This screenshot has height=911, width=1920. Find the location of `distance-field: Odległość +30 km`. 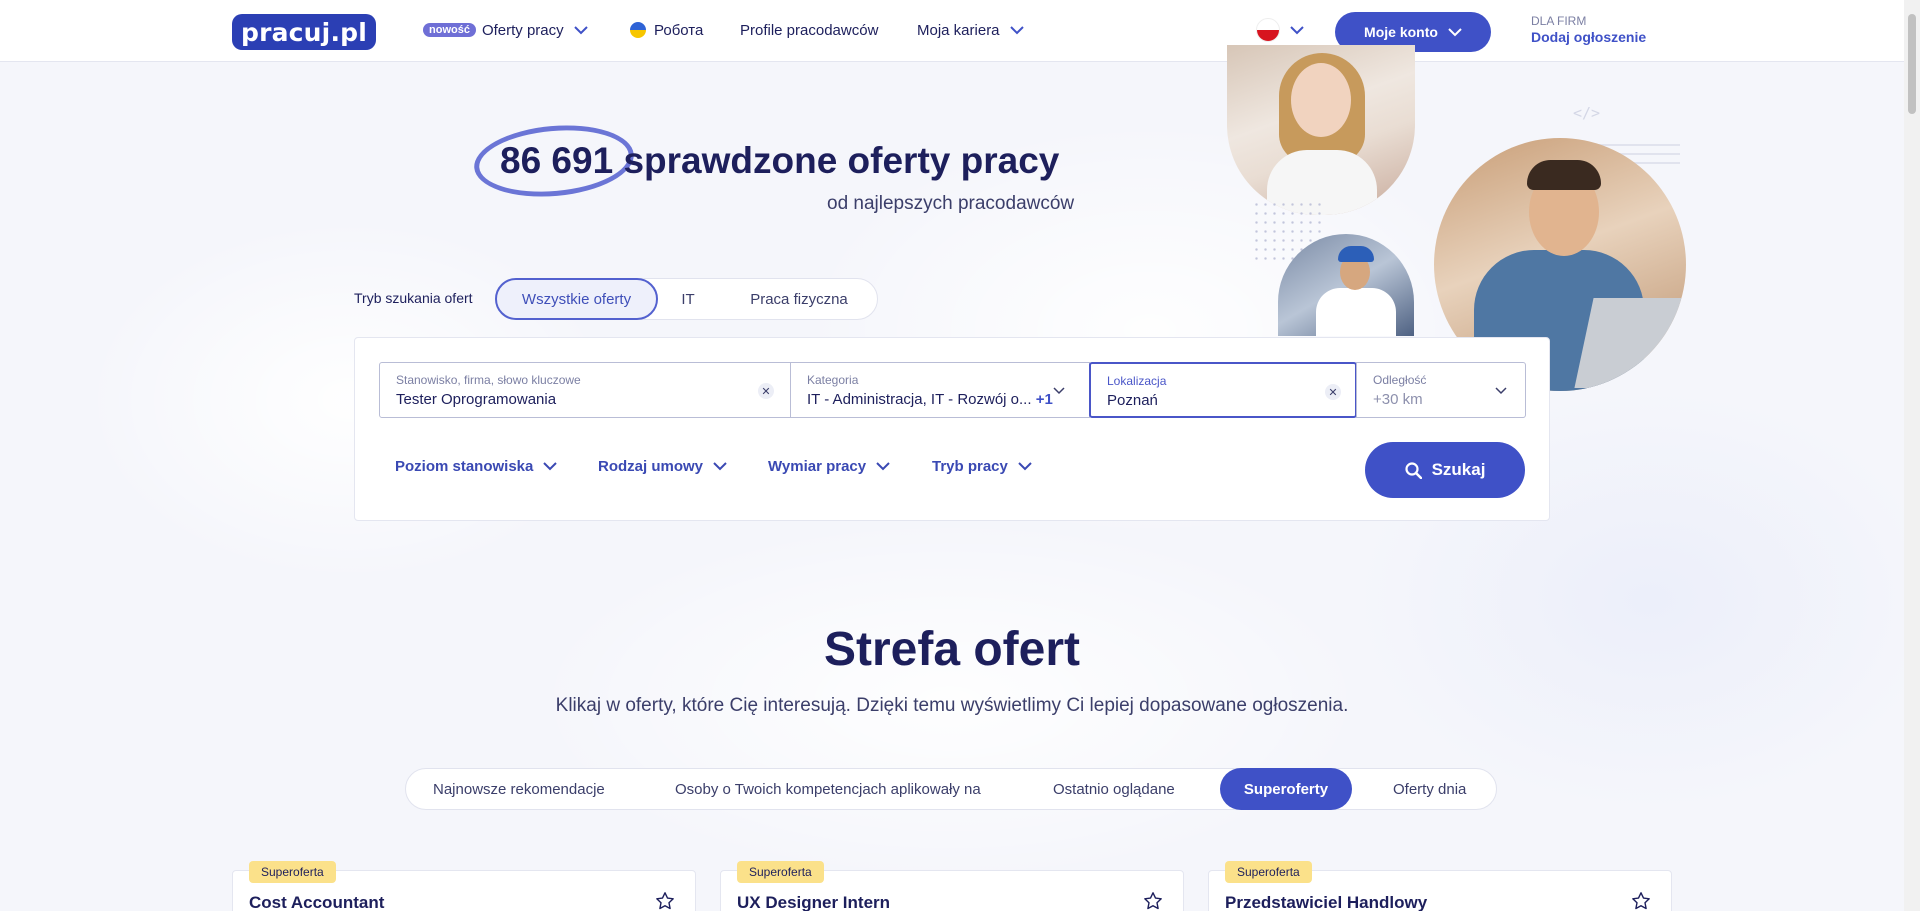

distance-field: Odległość +30 km is located at coordinates (1441, 390).